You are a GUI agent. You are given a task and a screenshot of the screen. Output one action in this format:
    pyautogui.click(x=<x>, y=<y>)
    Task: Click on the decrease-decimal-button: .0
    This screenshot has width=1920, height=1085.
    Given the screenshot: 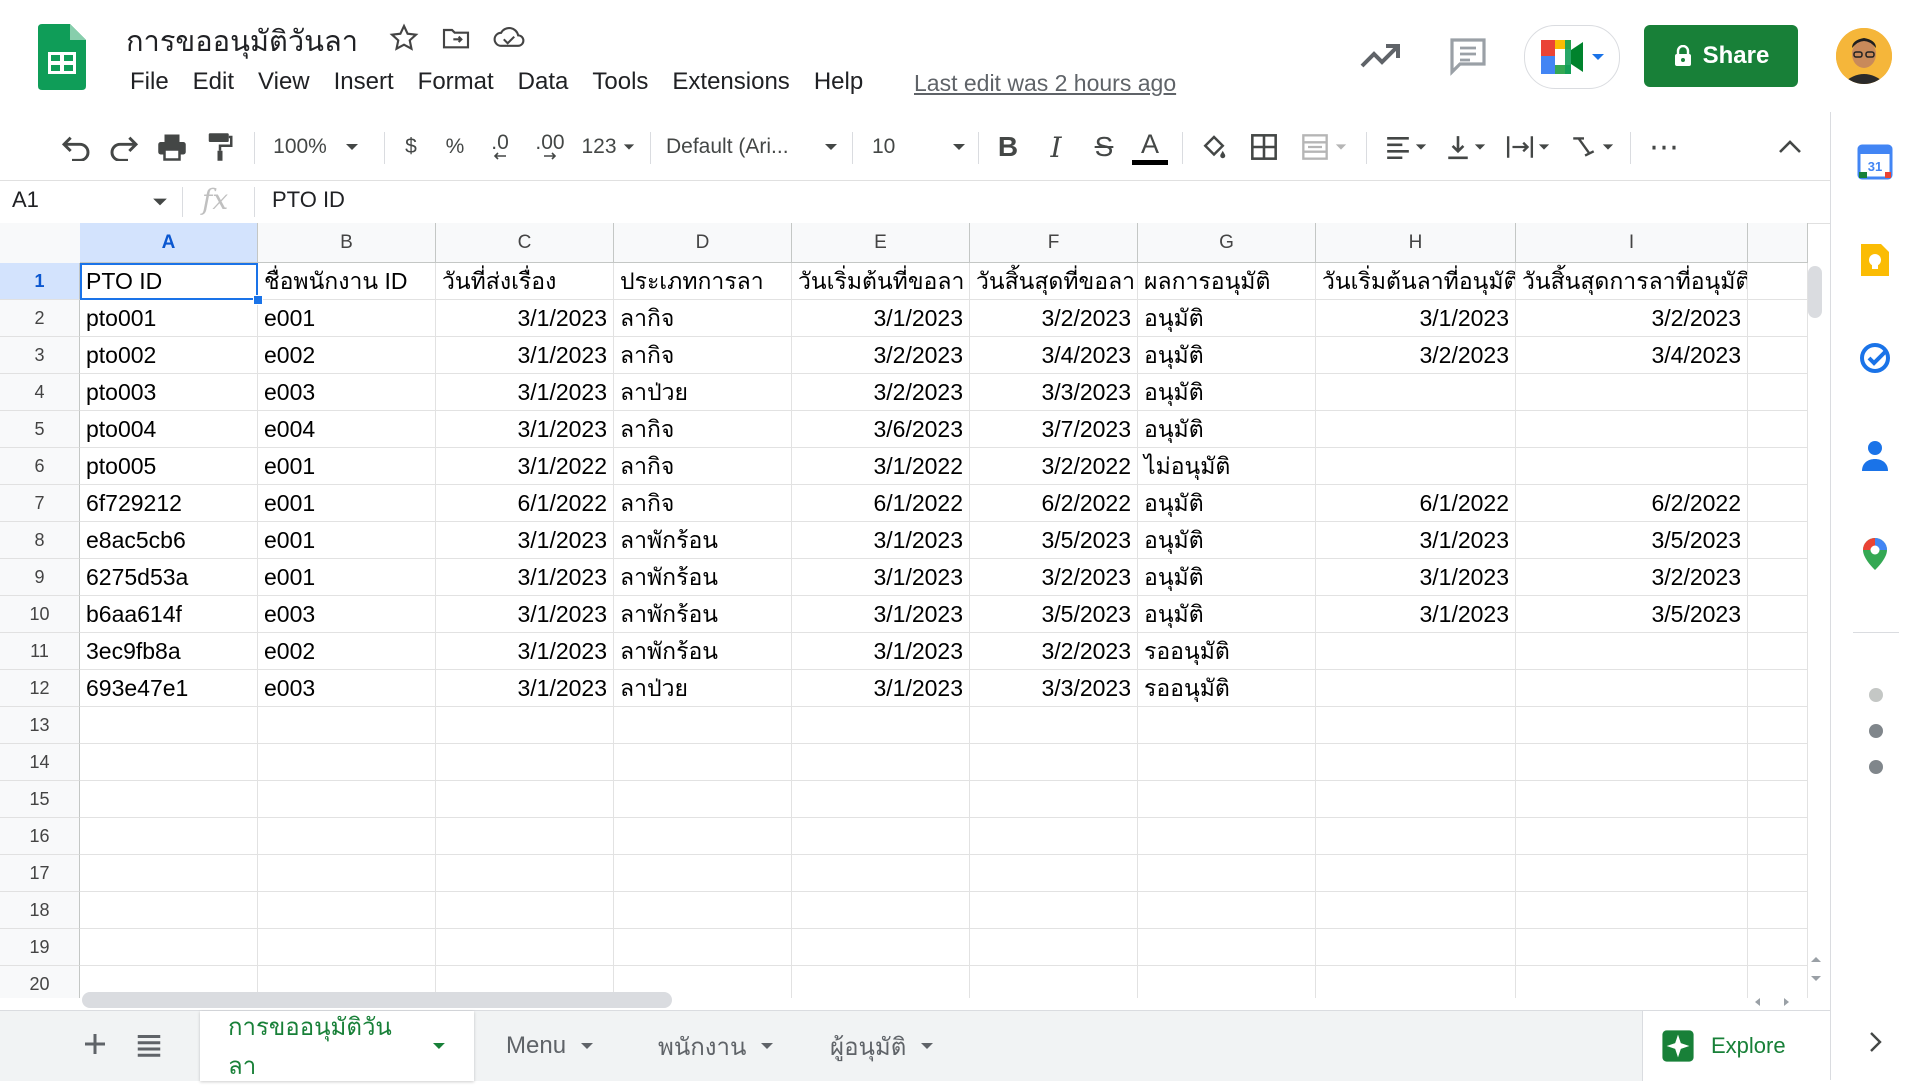 What is the action you would take?
    pyautogui.click(x=500, y=147)
    